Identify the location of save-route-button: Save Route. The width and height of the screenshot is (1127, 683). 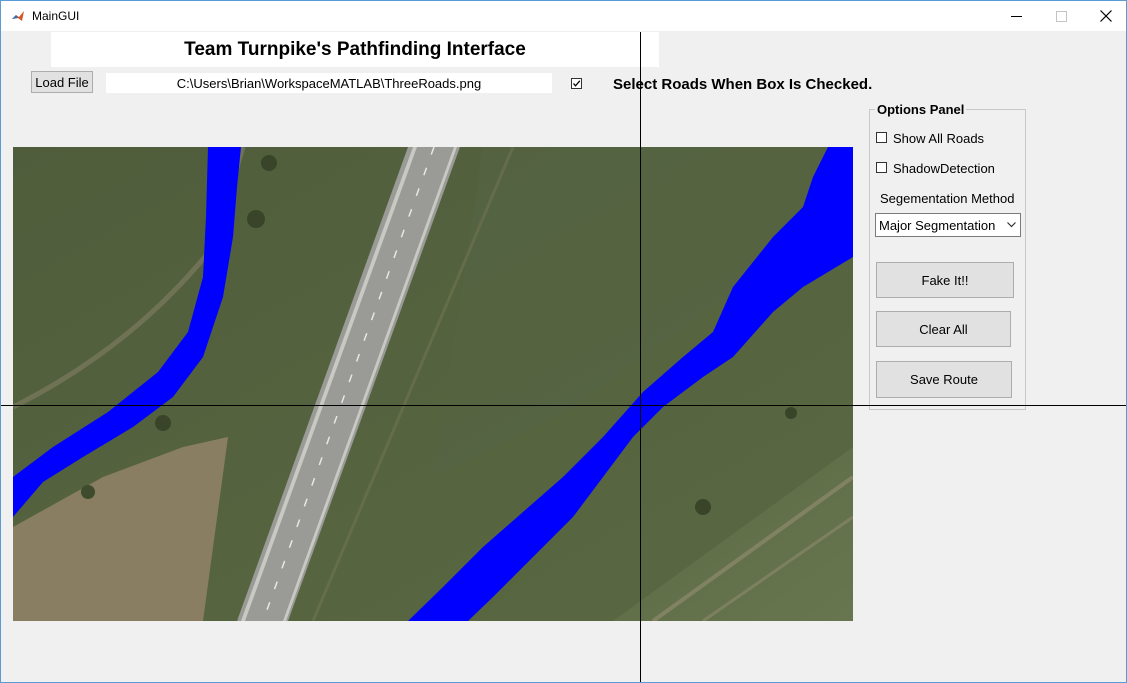
(944, 379).